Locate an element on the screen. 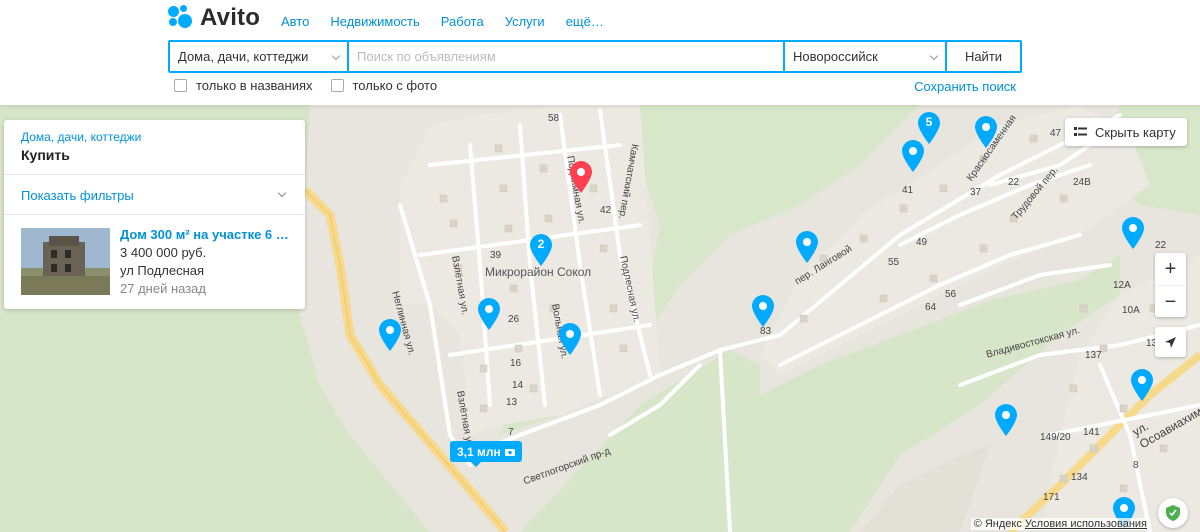 This screenshot has width=1200, height=532. nav-auto: Авто is located at coordinates (295, 21).